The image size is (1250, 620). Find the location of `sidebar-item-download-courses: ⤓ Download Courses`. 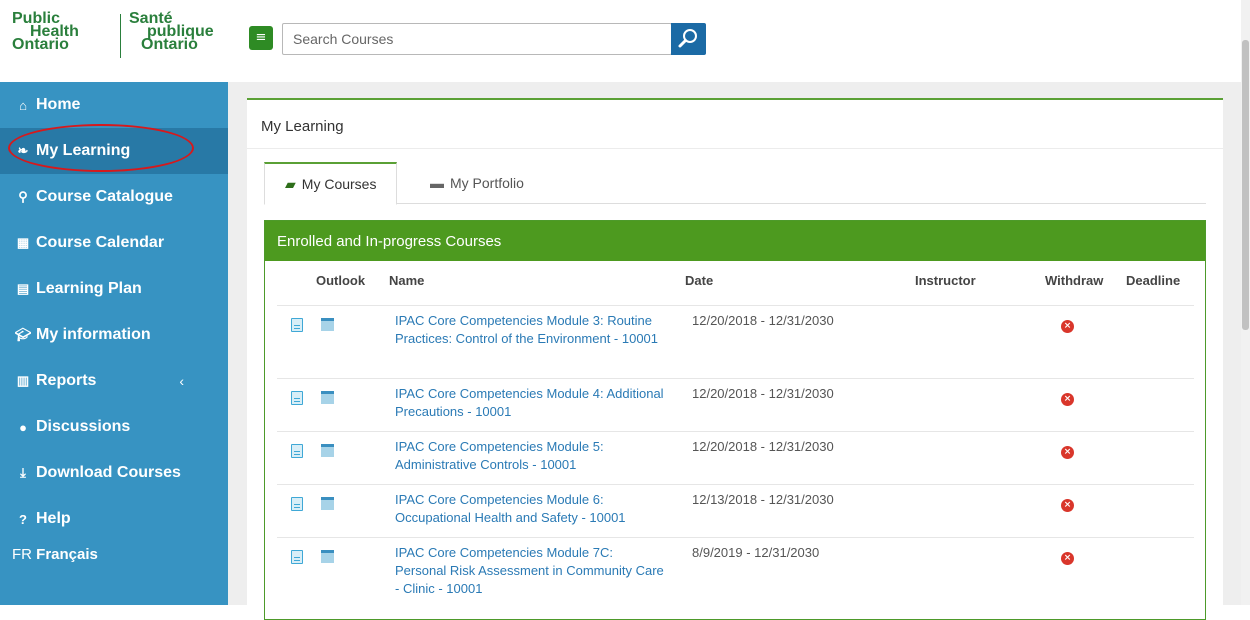

sidebar-item-download-courses: ⤓ Download Courses is located at coordinates (114, 473).